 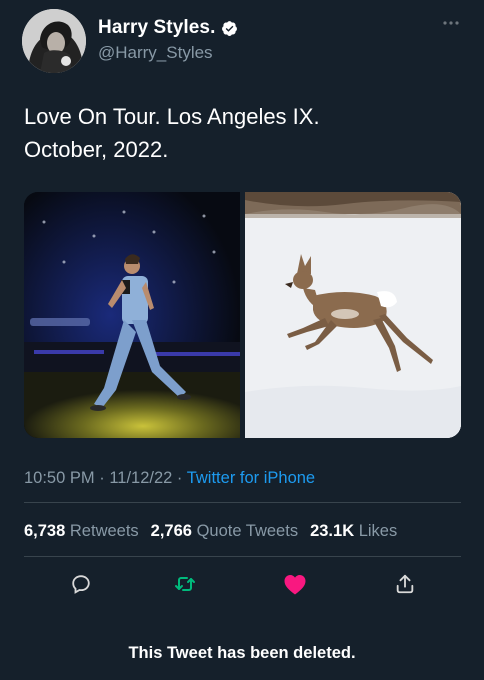 I want to click on tweet-source-link: Twitter for iPhone, so click(x=251, y=478).